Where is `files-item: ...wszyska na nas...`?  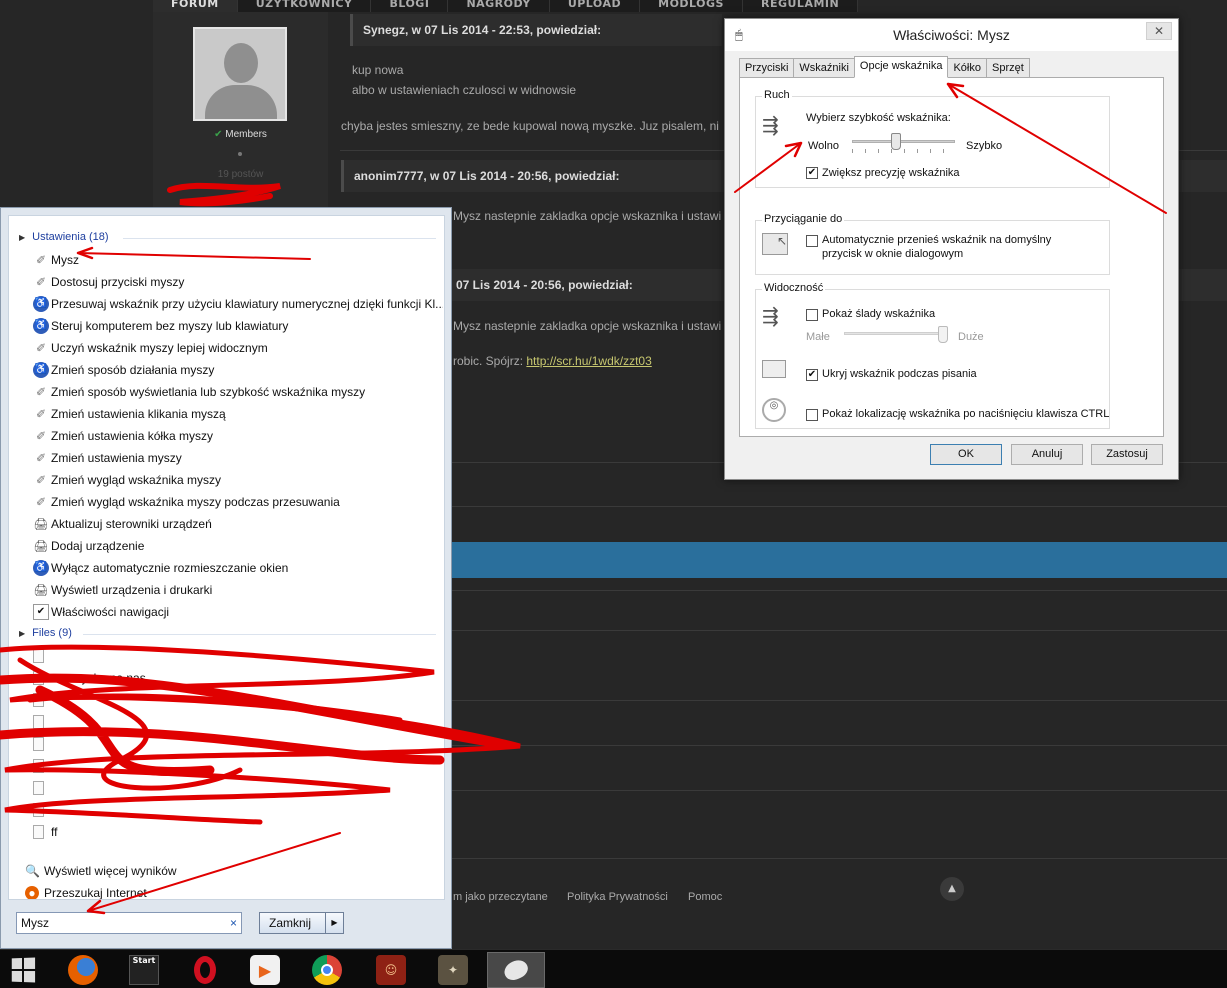
files-item: ...wszyska na nas... is located at coordinates (238, 678).